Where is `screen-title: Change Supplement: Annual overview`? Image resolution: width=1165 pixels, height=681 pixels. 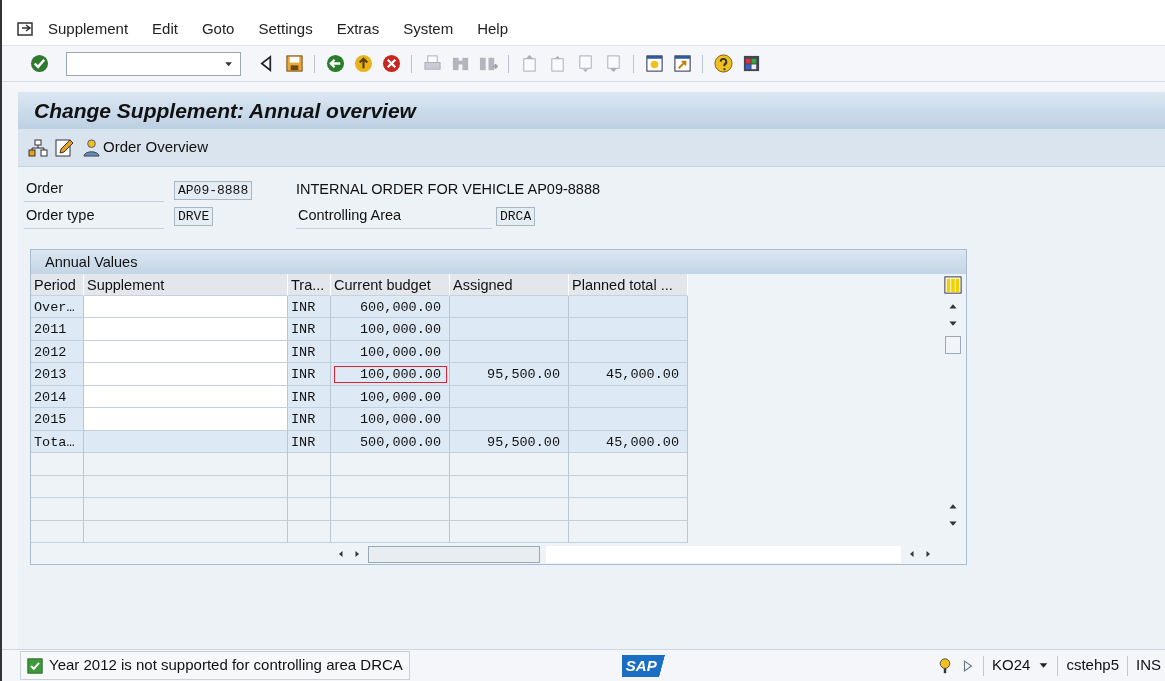
screen-title: Change Supplement: Annual overview is located at coordinates (225, 110).